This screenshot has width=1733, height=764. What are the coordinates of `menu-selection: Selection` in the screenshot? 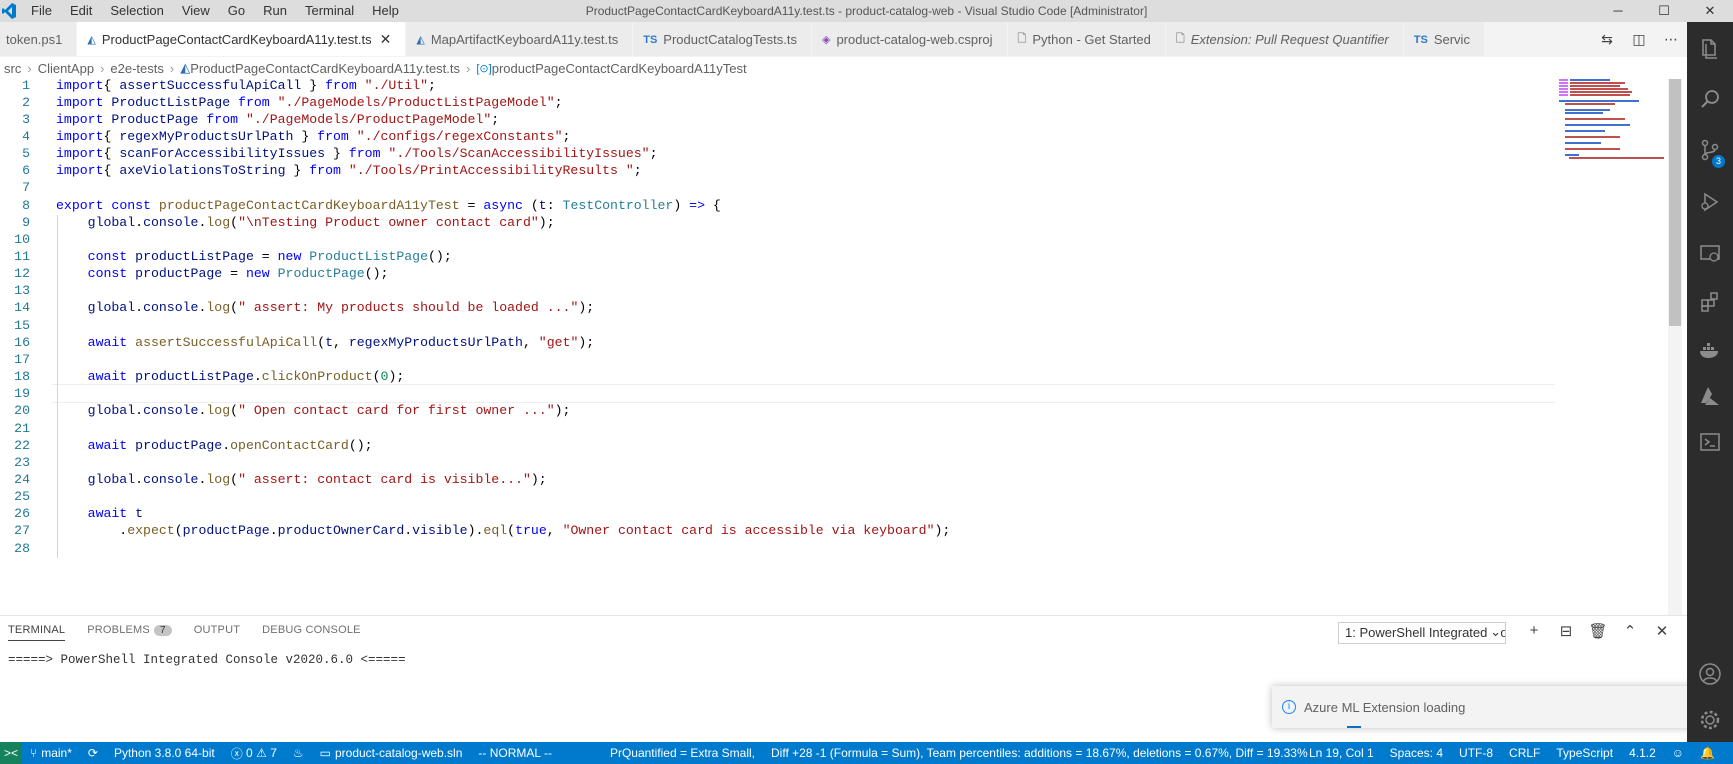 It's located at (136, 11).